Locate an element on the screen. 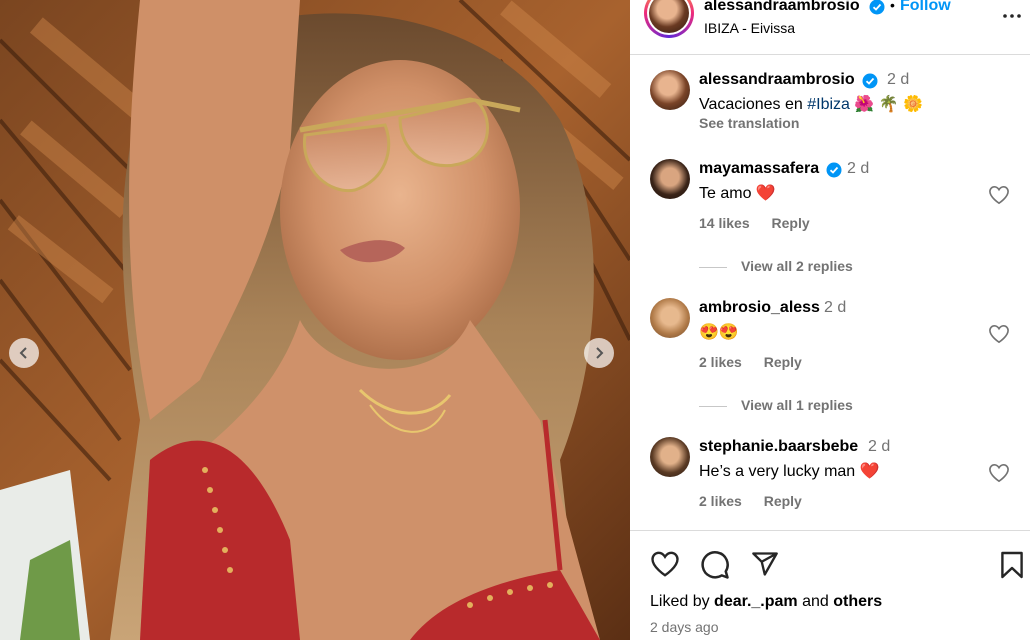 This screenshot has width=1030, height=640. hashtag-link: #Ibiza is located at coordinates (828, 104).